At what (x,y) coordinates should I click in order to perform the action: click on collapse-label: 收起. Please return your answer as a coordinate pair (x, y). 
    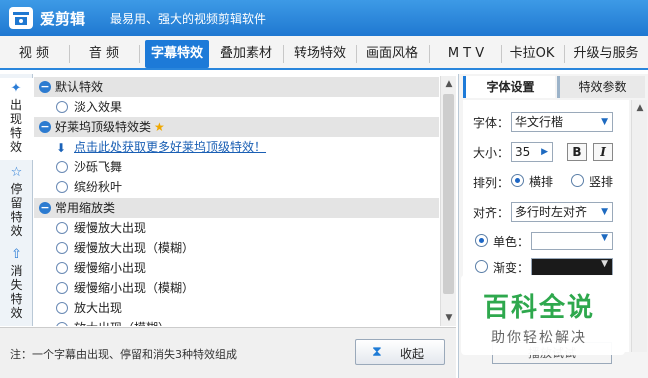
    Looking at the image, I should click on (412, 354).